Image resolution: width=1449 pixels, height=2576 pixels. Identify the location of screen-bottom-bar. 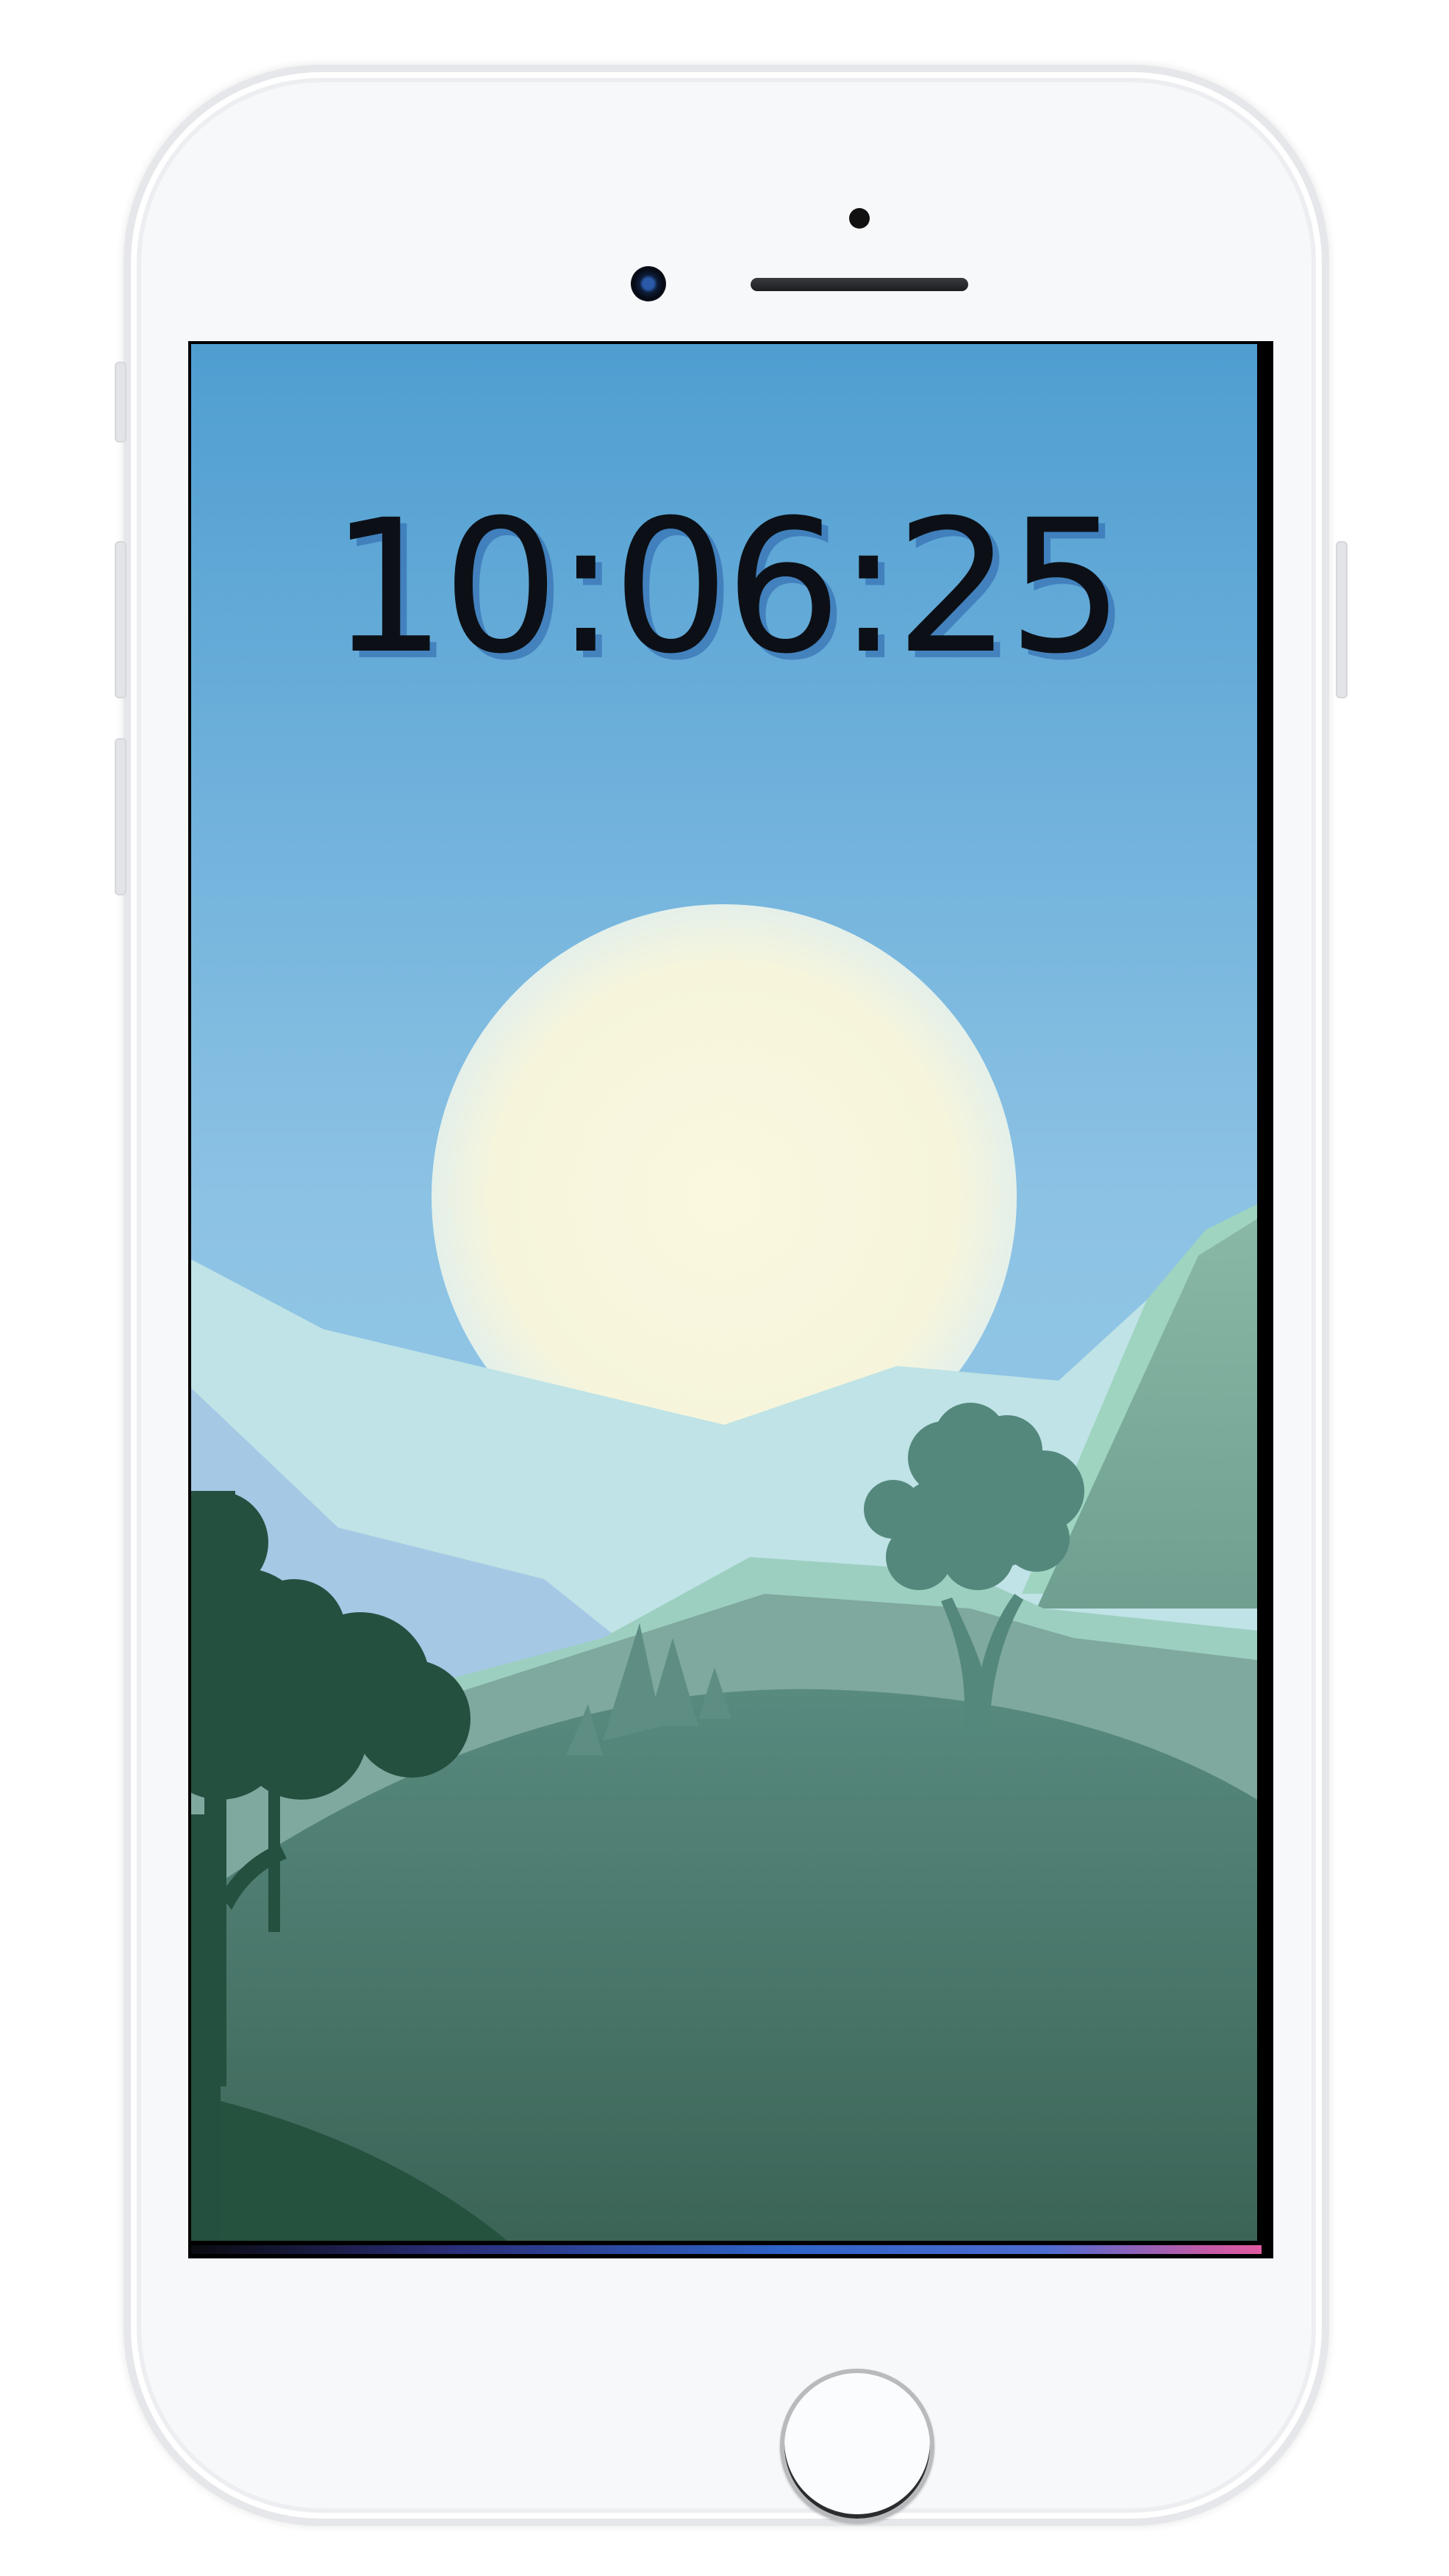
(726, 2249).